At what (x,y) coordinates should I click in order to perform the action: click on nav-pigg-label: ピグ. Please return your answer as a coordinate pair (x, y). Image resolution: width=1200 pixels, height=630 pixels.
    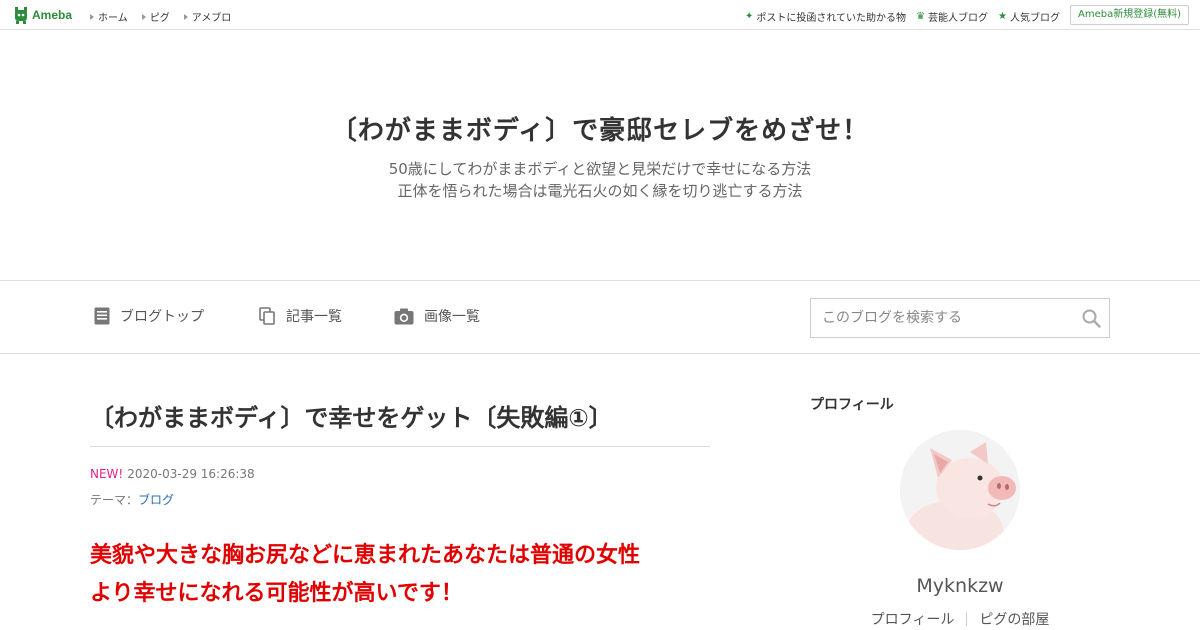
    Looking at the image, I should click on (159, 18).